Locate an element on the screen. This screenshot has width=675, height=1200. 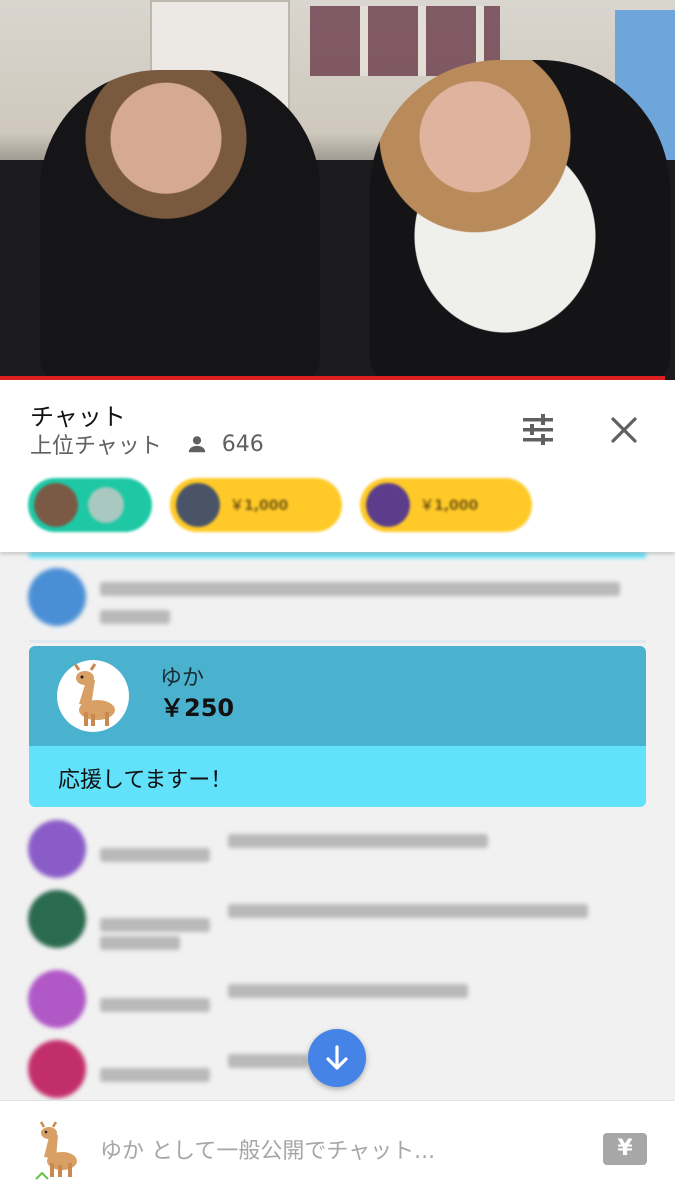
deer-icon is located at coordinates (94, 694).